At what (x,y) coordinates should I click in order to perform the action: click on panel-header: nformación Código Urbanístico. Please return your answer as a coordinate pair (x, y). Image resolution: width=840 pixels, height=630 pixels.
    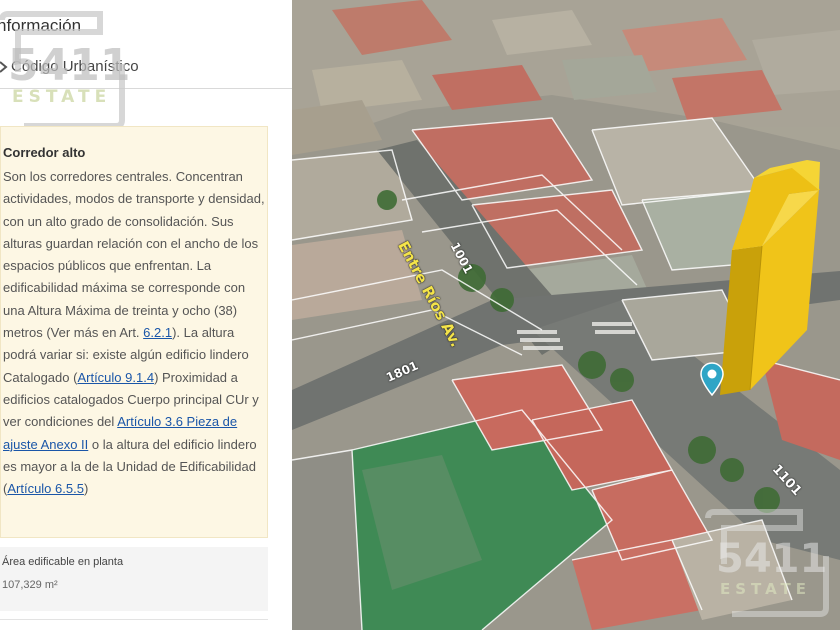
    Looking at the image, I should click on (146, 44).